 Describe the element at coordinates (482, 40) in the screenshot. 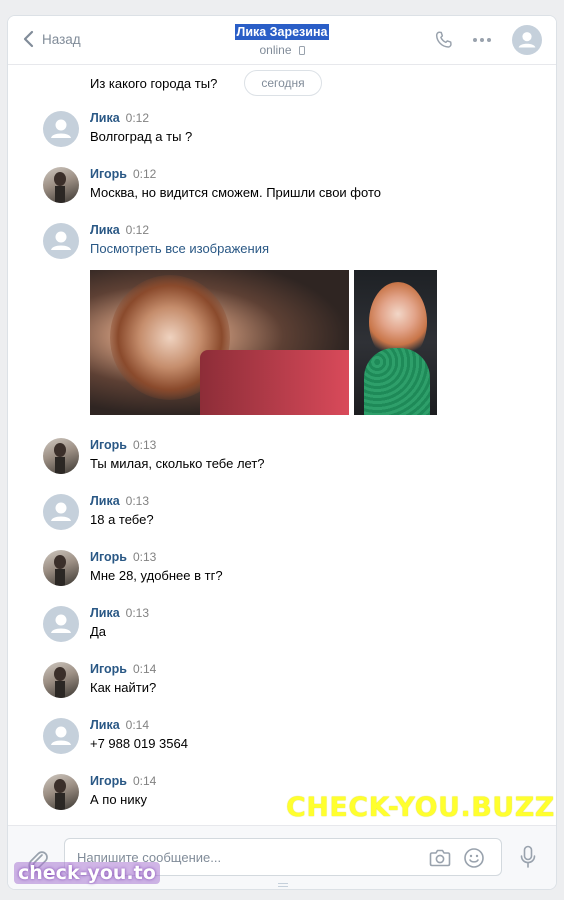

I see `more-icon` at that location.